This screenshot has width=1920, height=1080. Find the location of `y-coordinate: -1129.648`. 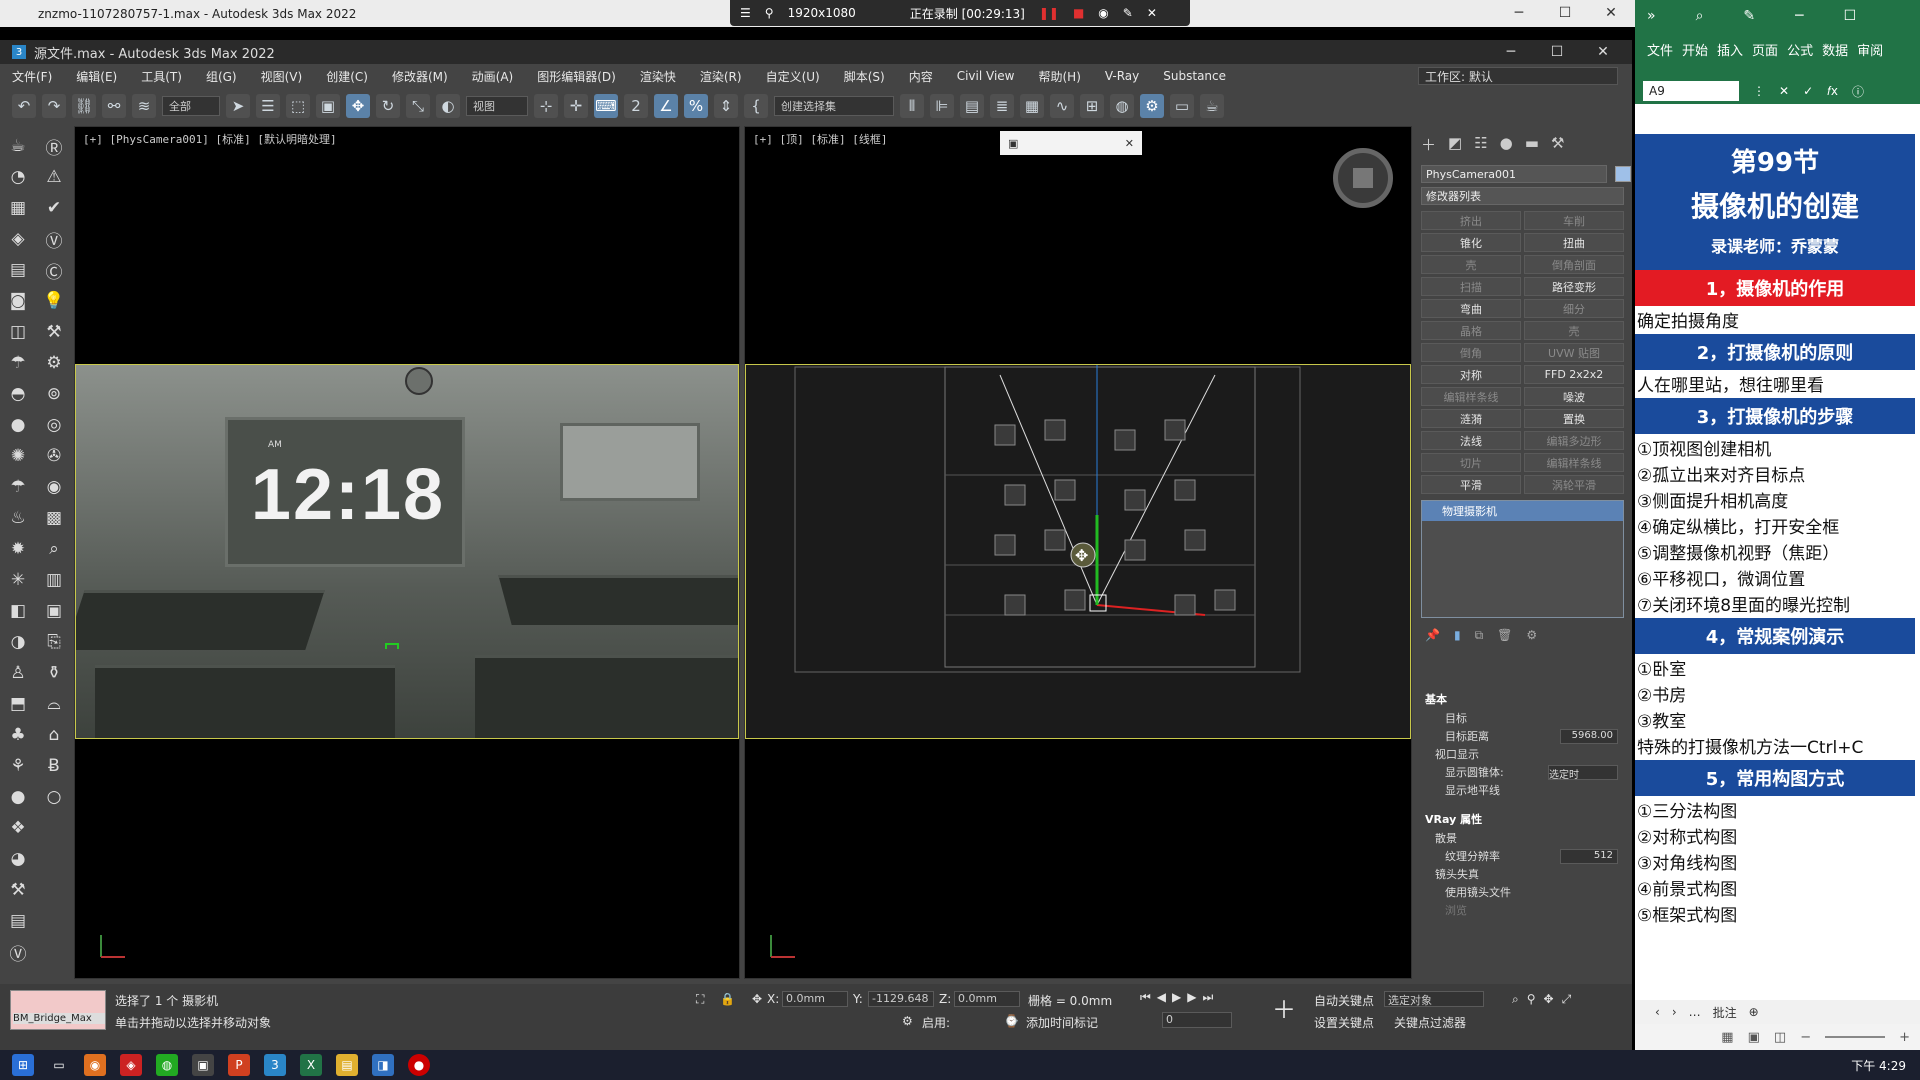

y-coordinate: -1129.648 is located at coordinates (901, 999).